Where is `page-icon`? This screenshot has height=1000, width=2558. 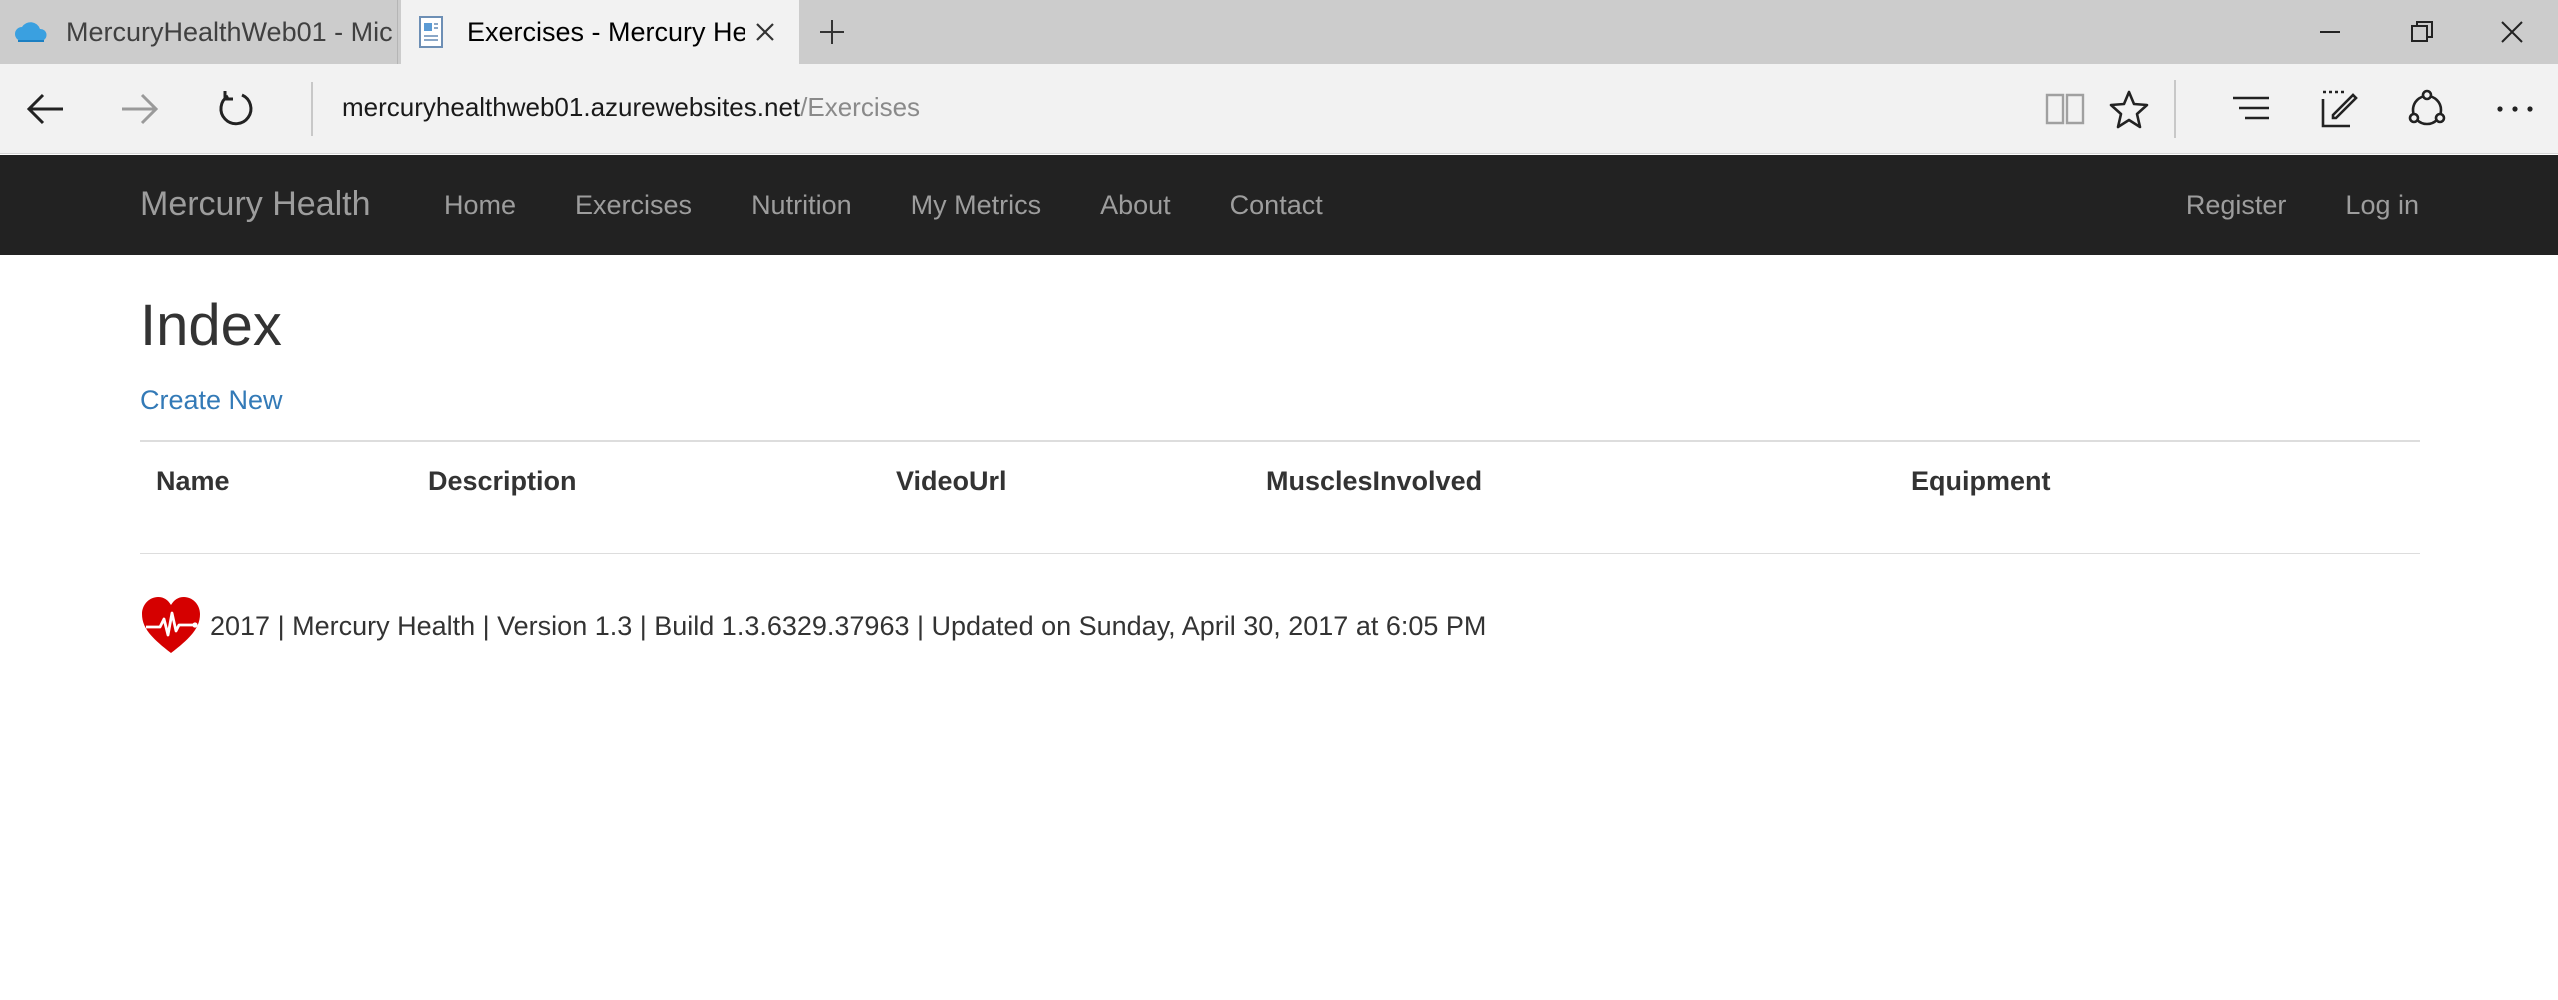
page-icon is located at coordinates (432, 32).